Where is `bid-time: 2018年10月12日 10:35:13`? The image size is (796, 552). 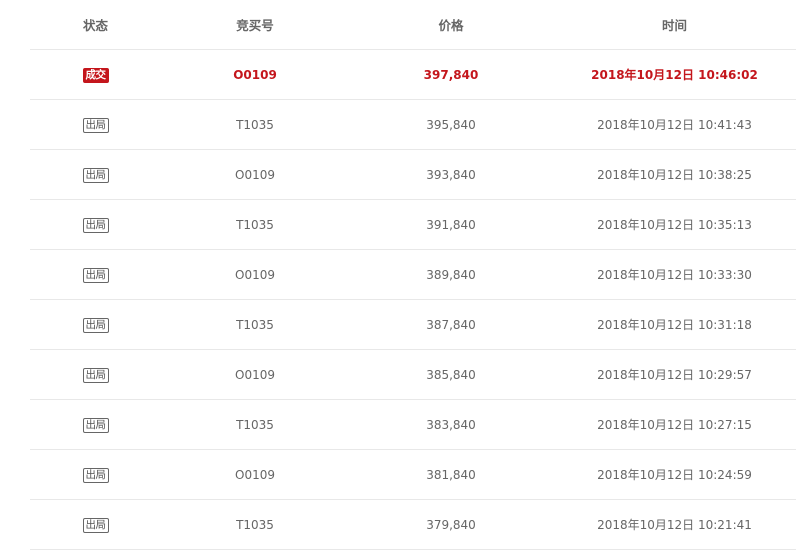
bid-time: 2018年10月12日 10:35:13 is located at coordinates (674, 225).